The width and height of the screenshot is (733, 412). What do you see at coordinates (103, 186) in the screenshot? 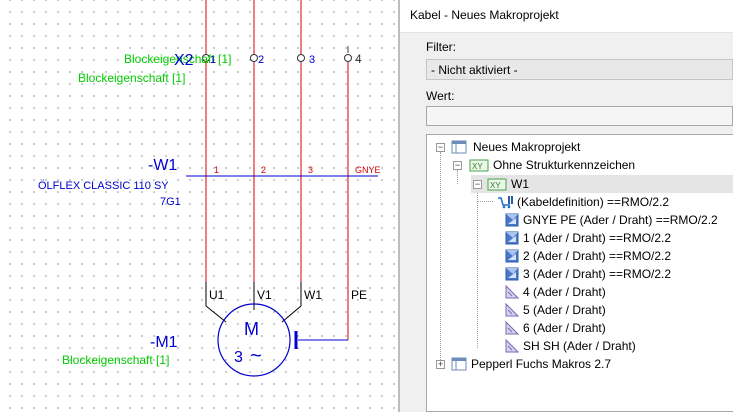
I see `cable-type: ÖLFLEX CLASSIC 110 SY` at bounding box center [103, 186].